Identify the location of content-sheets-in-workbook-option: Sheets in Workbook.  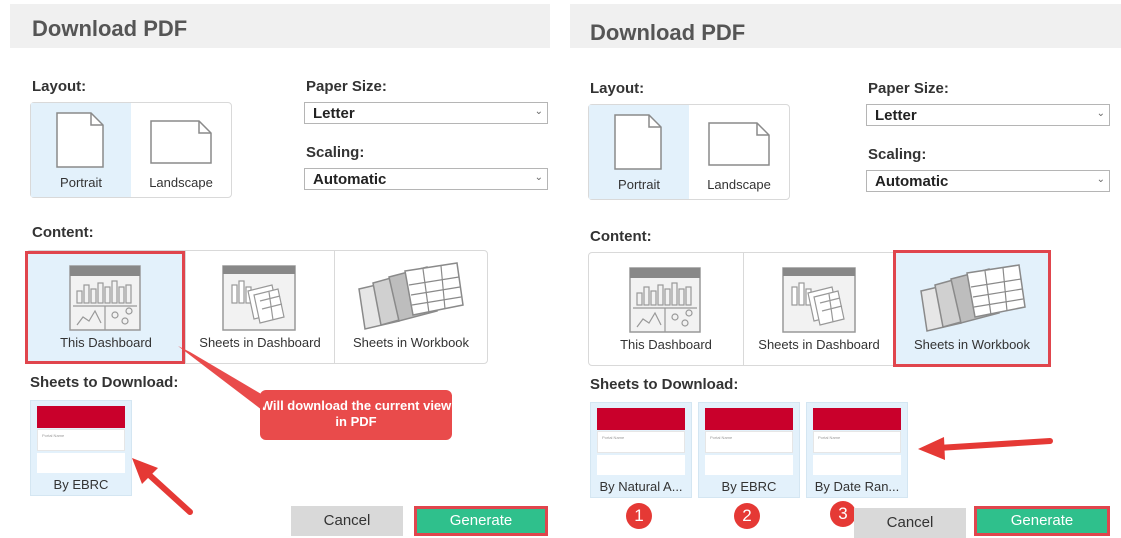
(411, 307).